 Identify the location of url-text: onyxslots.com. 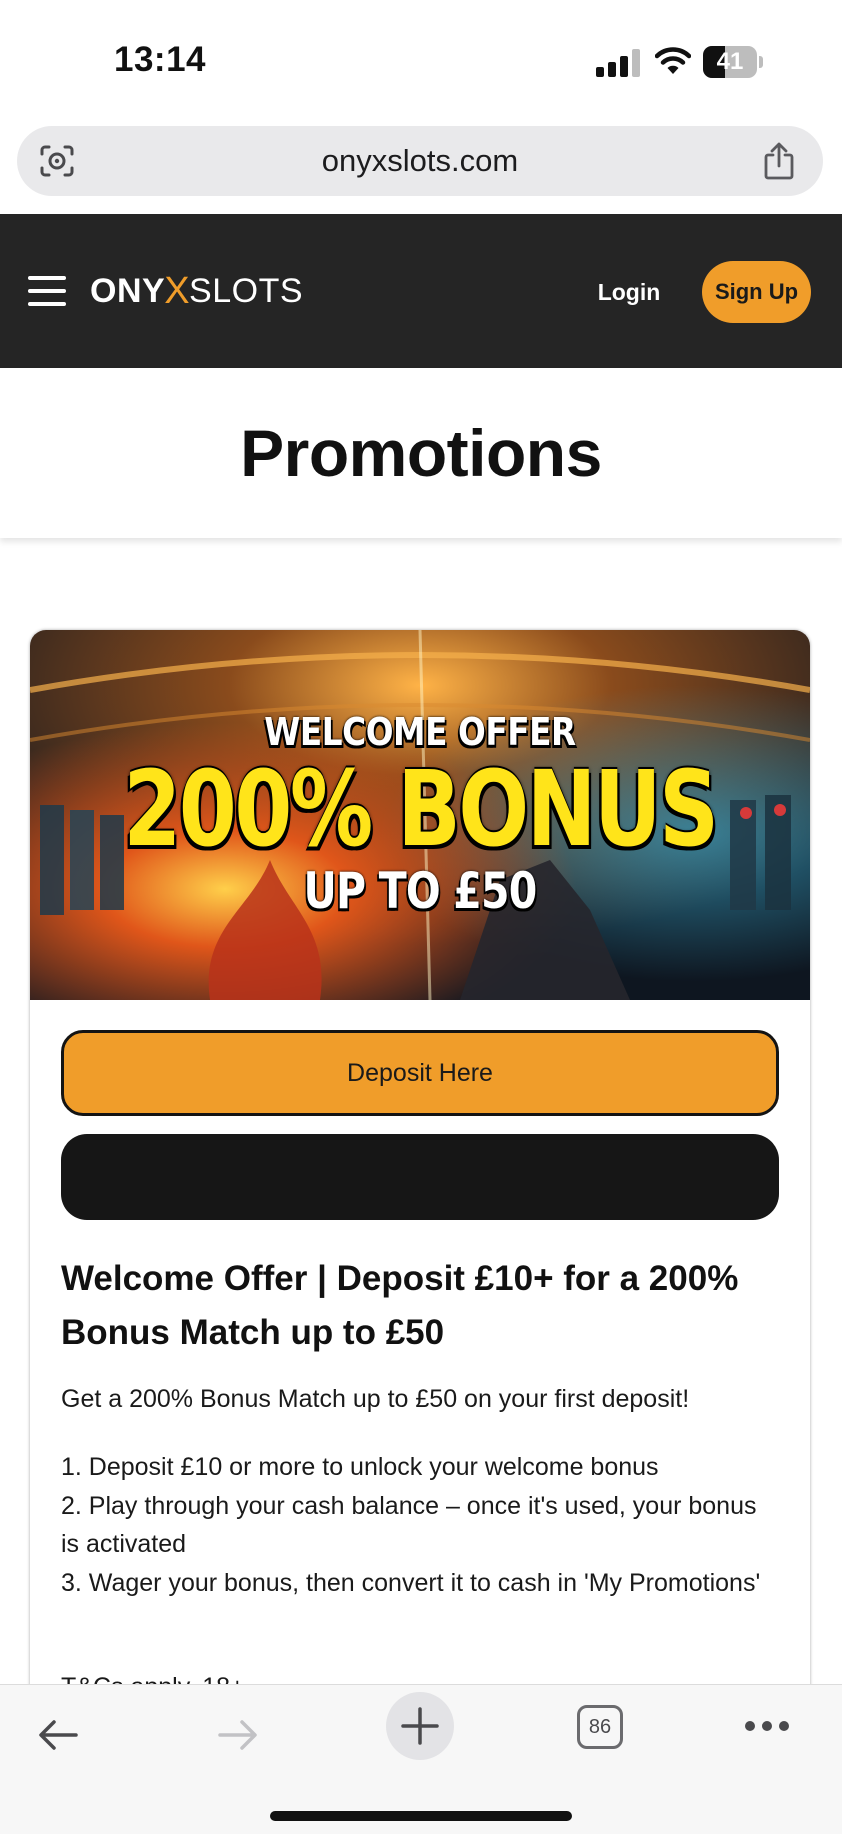
(420, 161).